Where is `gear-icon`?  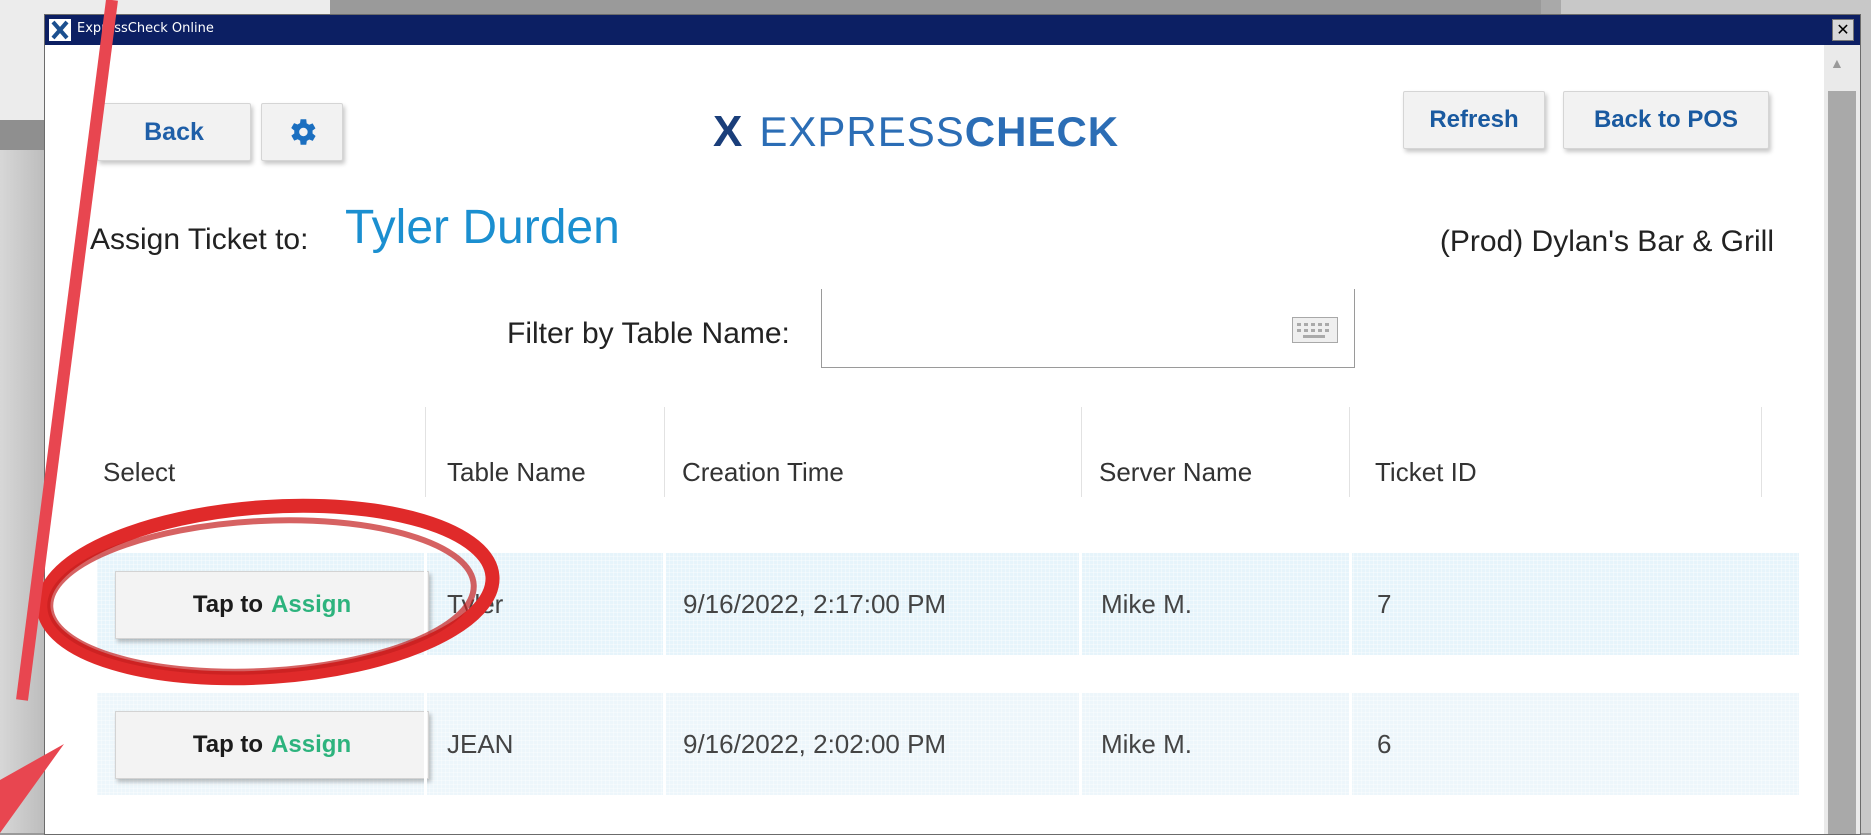 gear-icon is located at coordinates (303, 132).